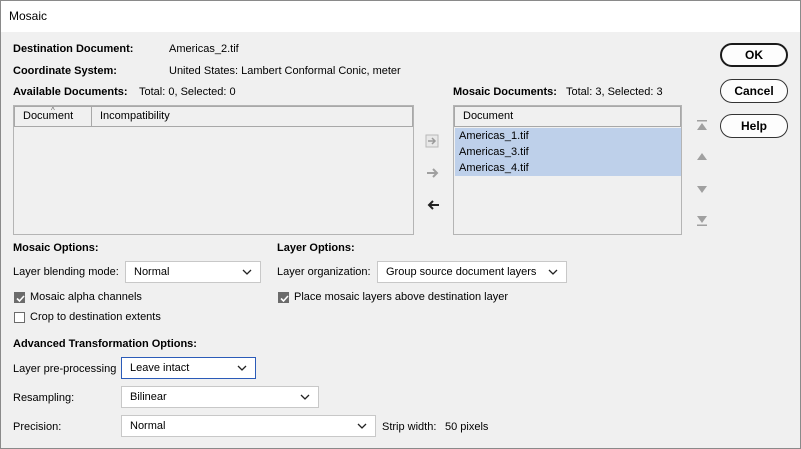  What do you see at coordinates (754, 91) in the screenshot?
I see `cancel-button: Cancel` at bounding box center [754, 91].